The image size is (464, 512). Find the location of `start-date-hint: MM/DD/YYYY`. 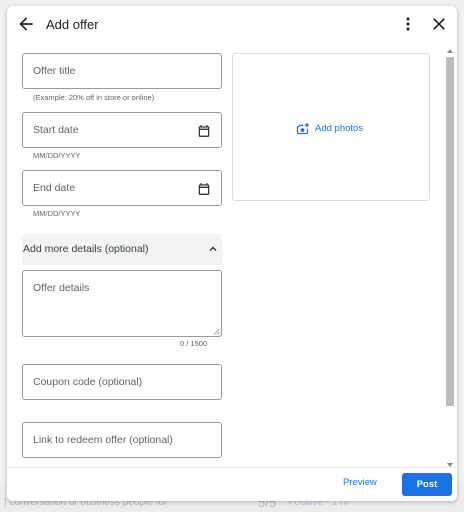

start-date-hint: MM/DD/YYYY is located at coordinates (57, 155).